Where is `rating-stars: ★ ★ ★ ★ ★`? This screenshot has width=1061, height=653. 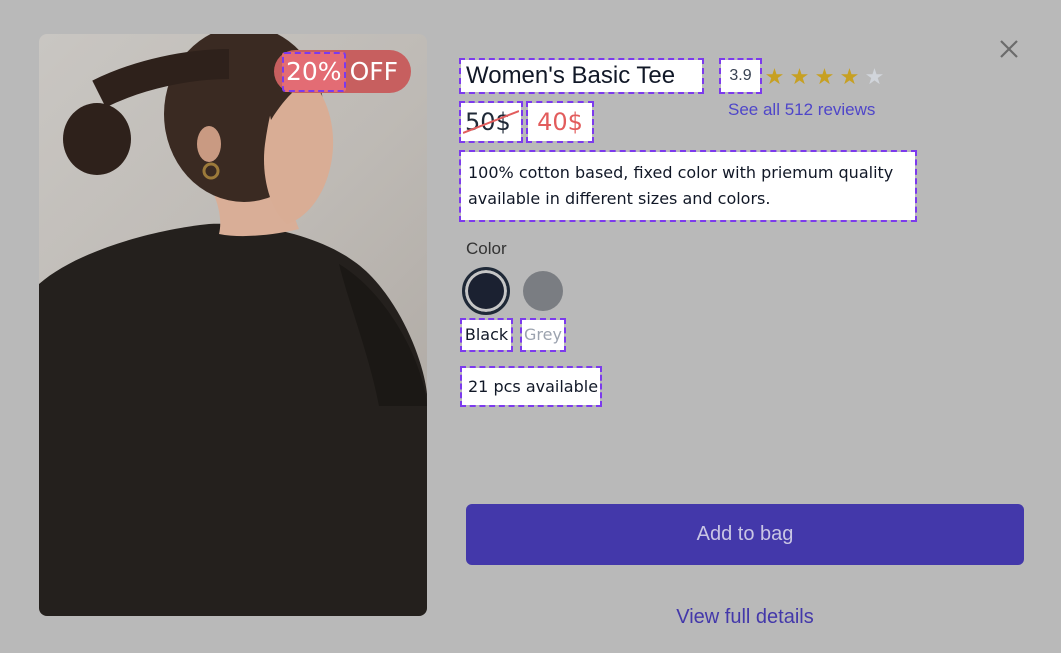
rating-stars: ★ ★ ★ ★ ★ is located at coordinates (824, 77).